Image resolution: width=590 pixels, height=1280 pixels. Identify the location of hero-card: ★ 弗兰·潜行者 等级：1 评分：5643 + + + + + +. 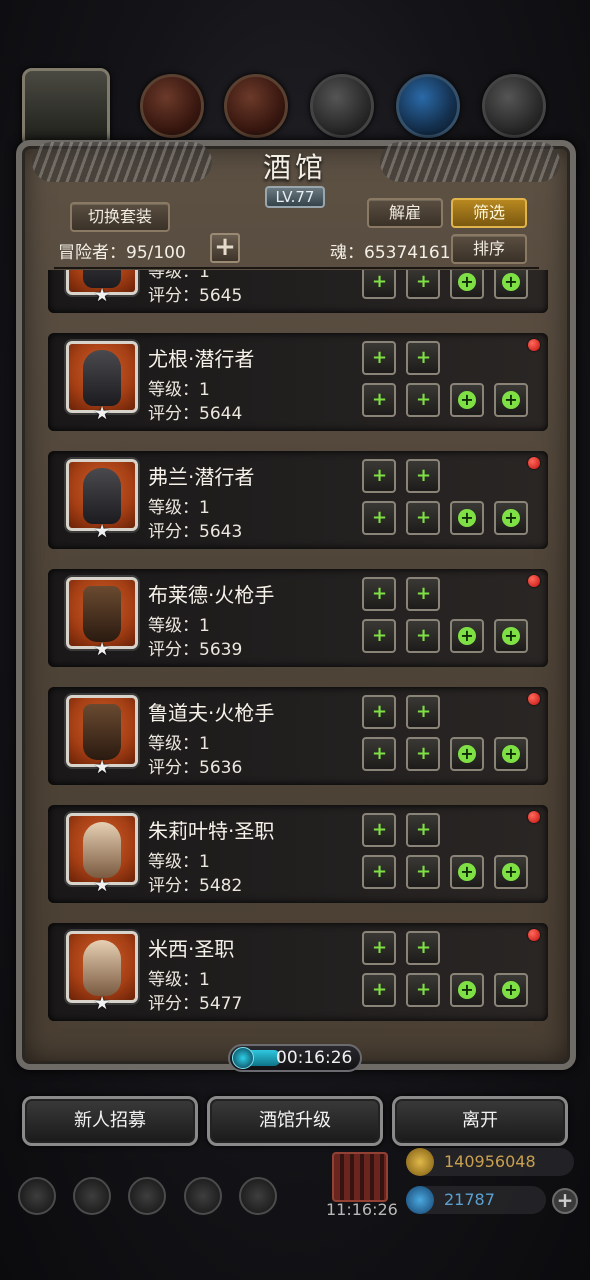
(298, 500).